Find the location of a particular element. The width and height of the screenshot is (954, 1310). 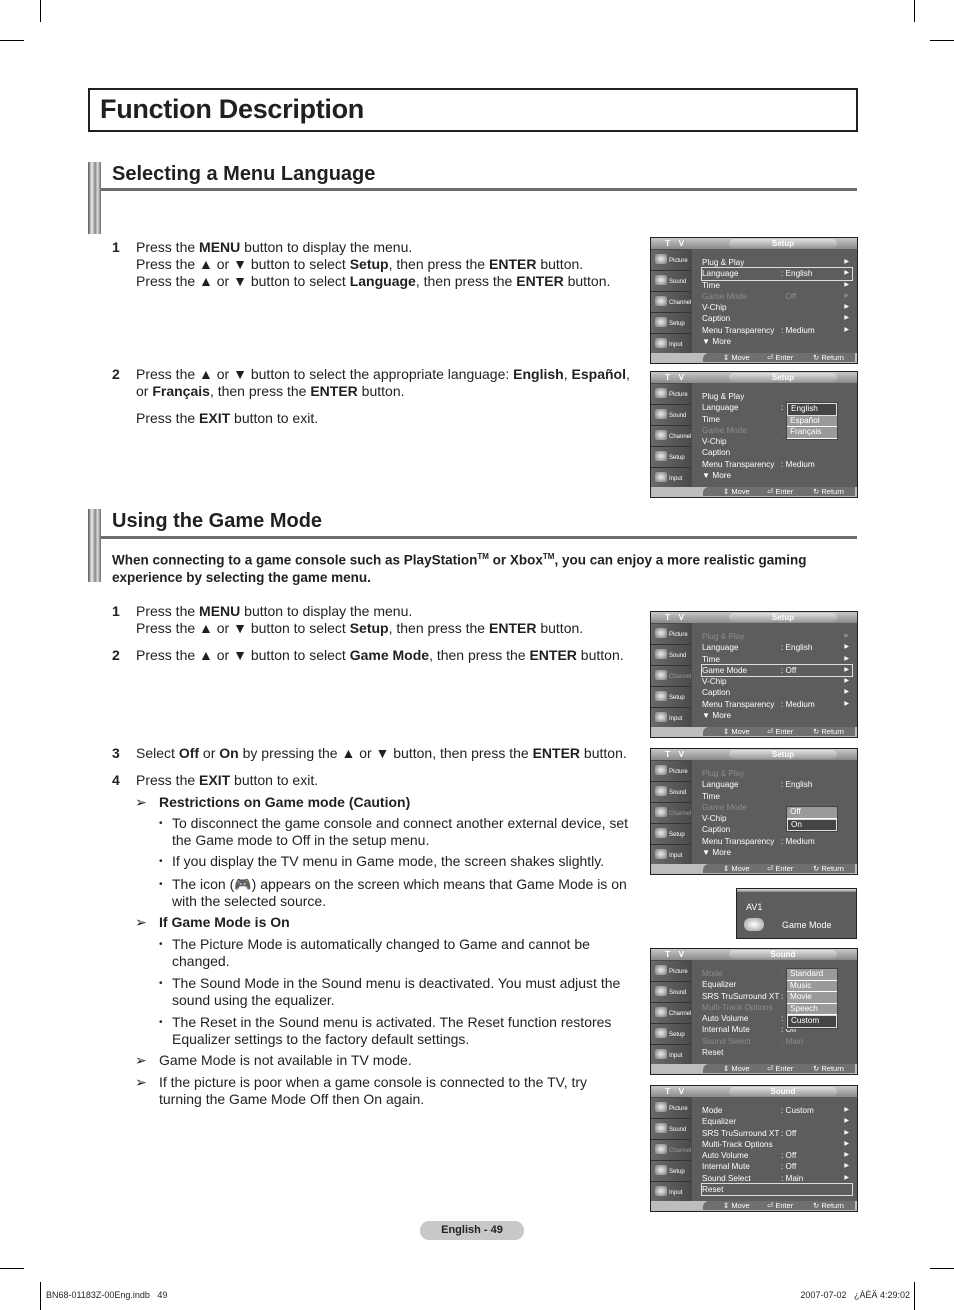

dropdown-option: On is located at coordinates (812, 824).